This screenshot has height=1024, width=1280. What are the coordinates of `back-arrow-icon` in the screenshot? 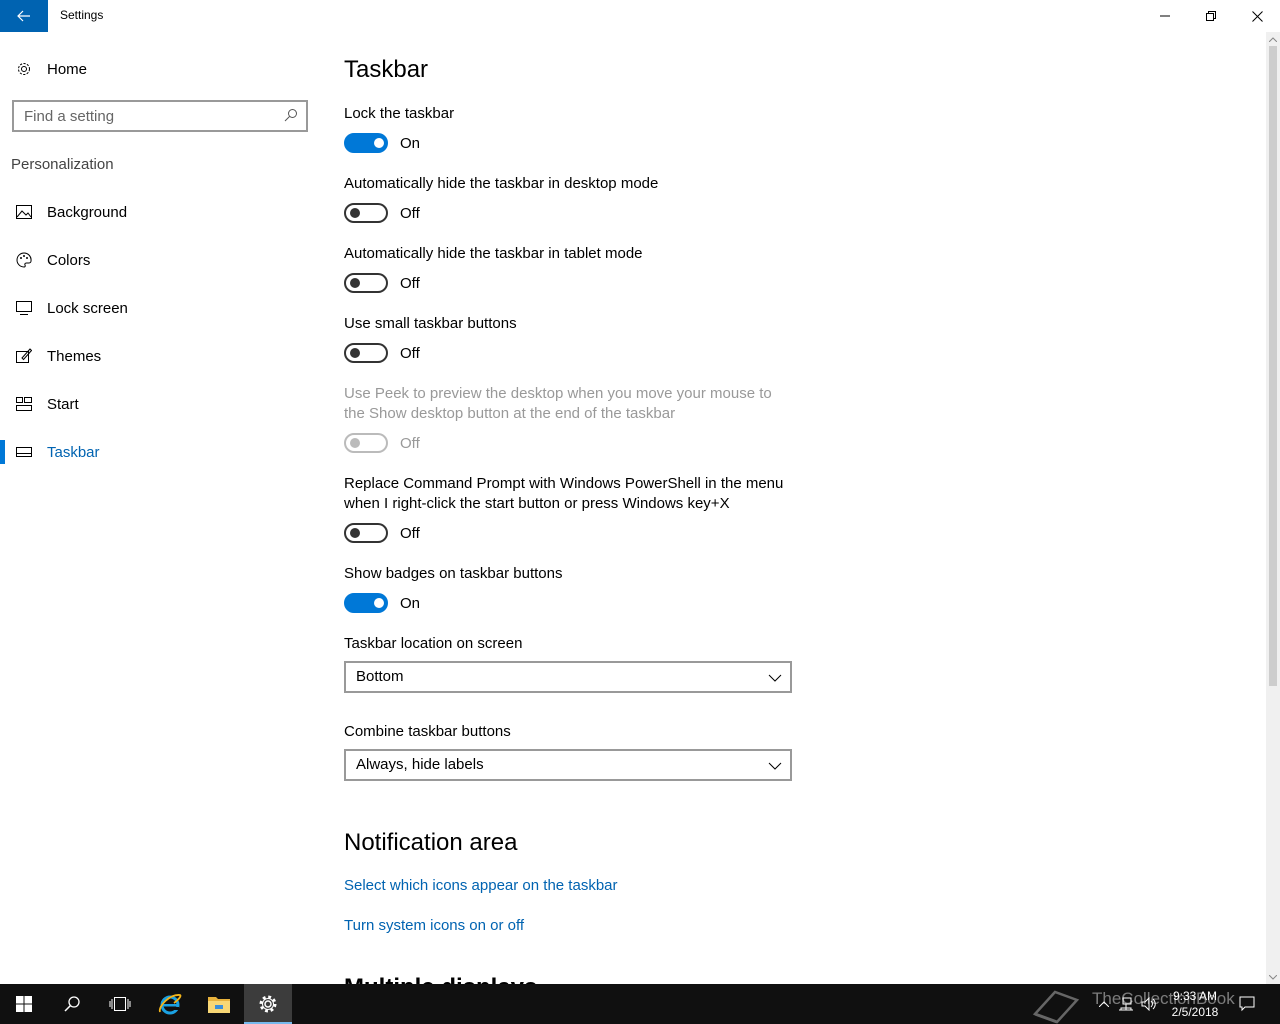 It's located at (23, 16).